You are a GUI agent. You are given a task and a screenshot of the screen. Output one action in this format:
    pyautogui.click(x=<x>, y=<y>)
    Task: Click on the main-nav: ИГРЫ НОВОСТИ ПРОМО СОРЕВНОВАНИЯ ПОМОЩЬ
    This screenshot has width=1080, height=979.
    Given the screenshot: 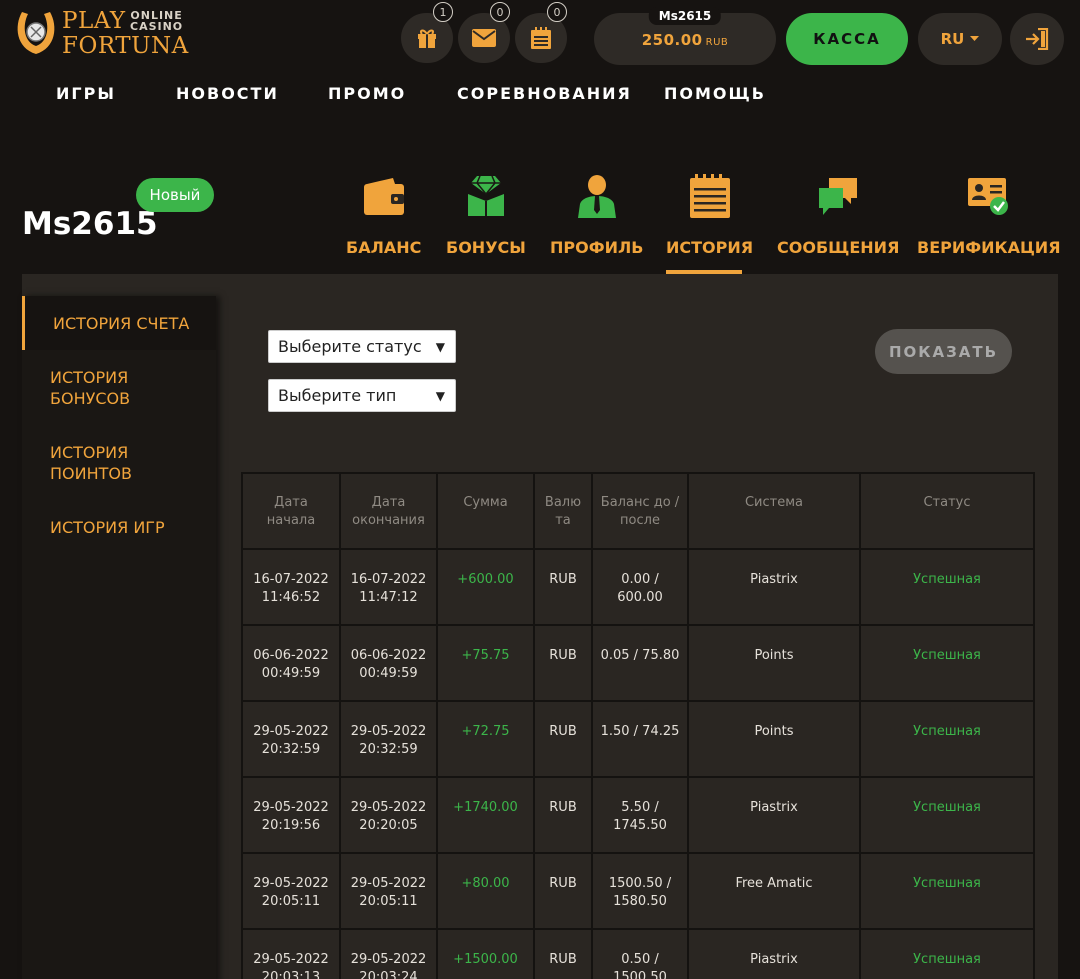 What is the action you would take?
    pyautogui.click(x=540, y=95)
    